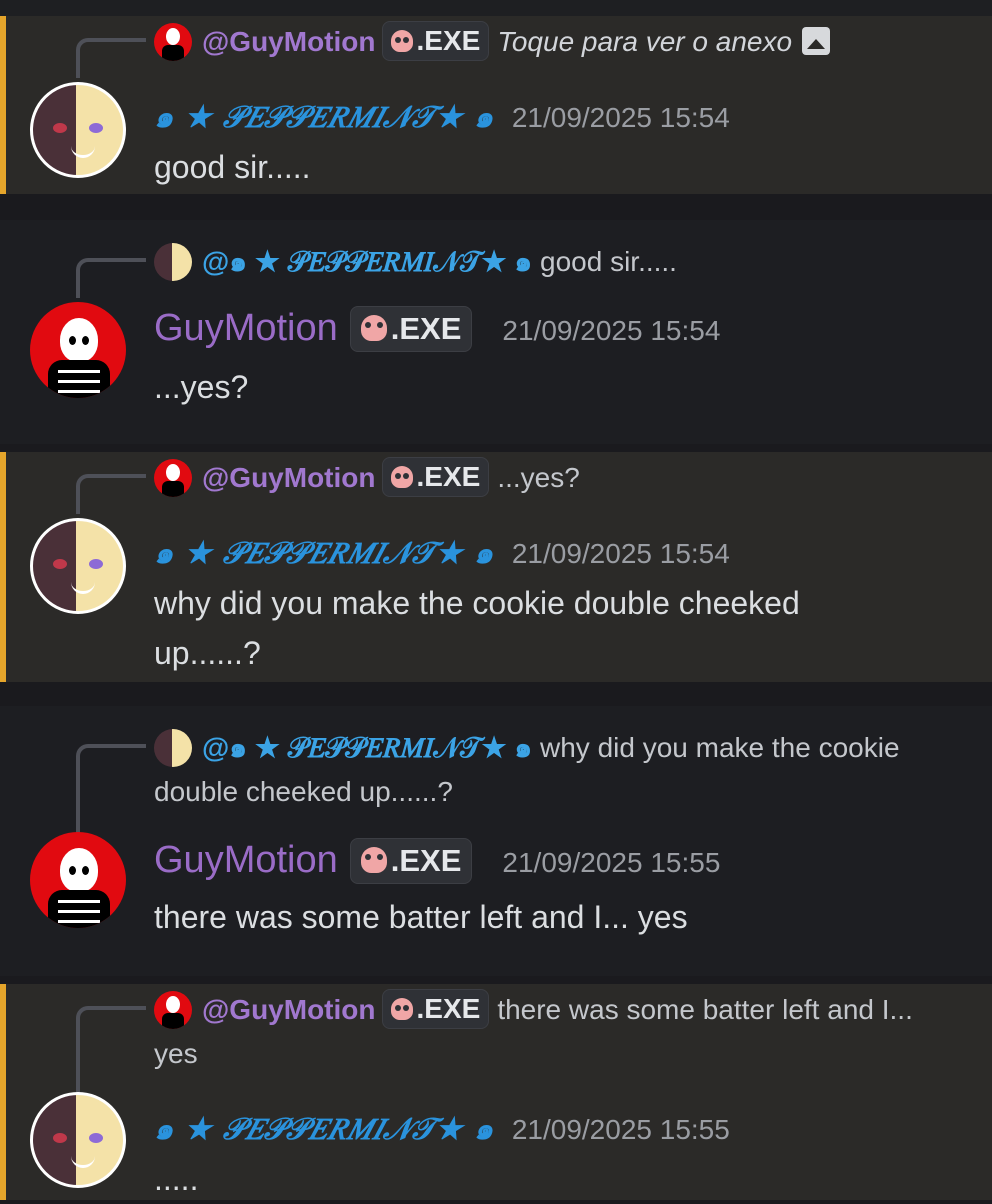 This screenshot has height=1204, width=992. I want to click on reply-preview: @GuyMotion .EXE Toque para ver o anexo, so click(555, 42).